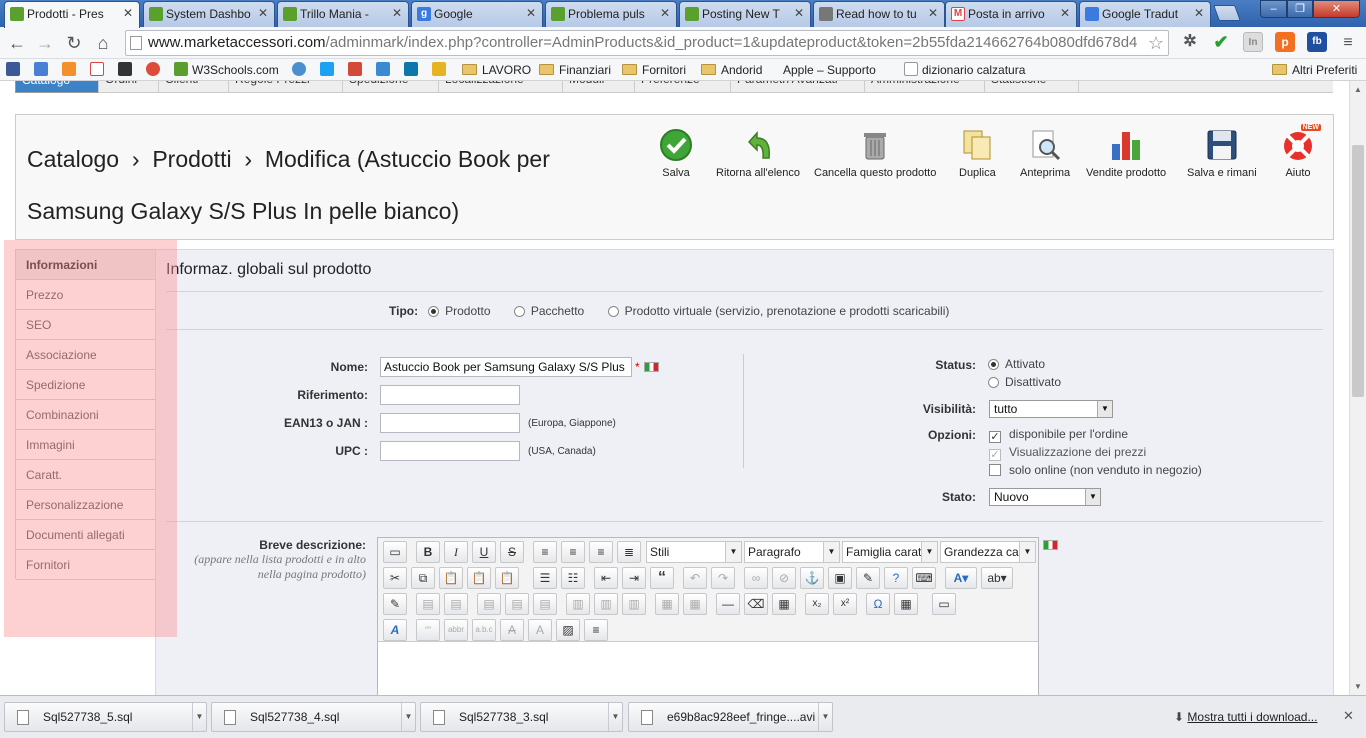 Image resolution: width=1366 pixels, height=738 pixels. I want to click on tab-posting-new: Posting New T ✕, so click(745, 14).